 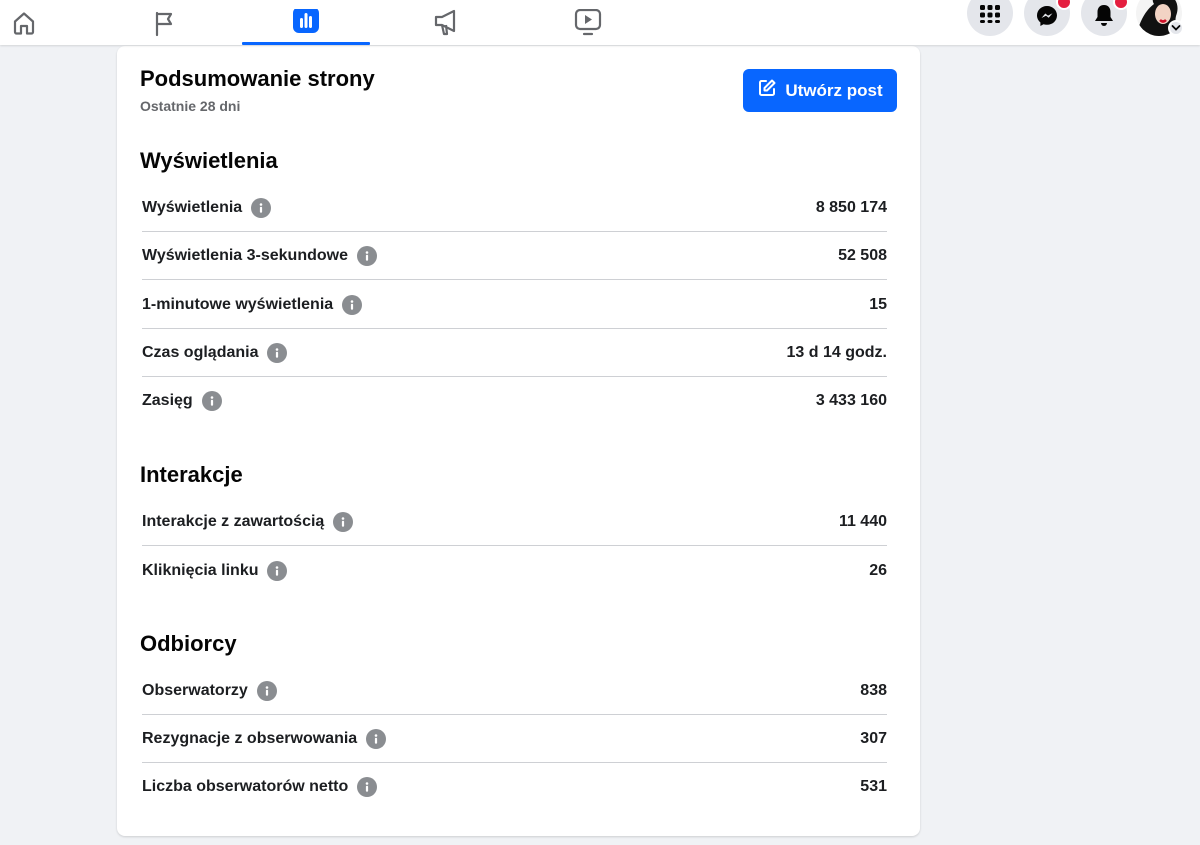 I want to click on nav-tab-pages, so click(x=164, y=22).